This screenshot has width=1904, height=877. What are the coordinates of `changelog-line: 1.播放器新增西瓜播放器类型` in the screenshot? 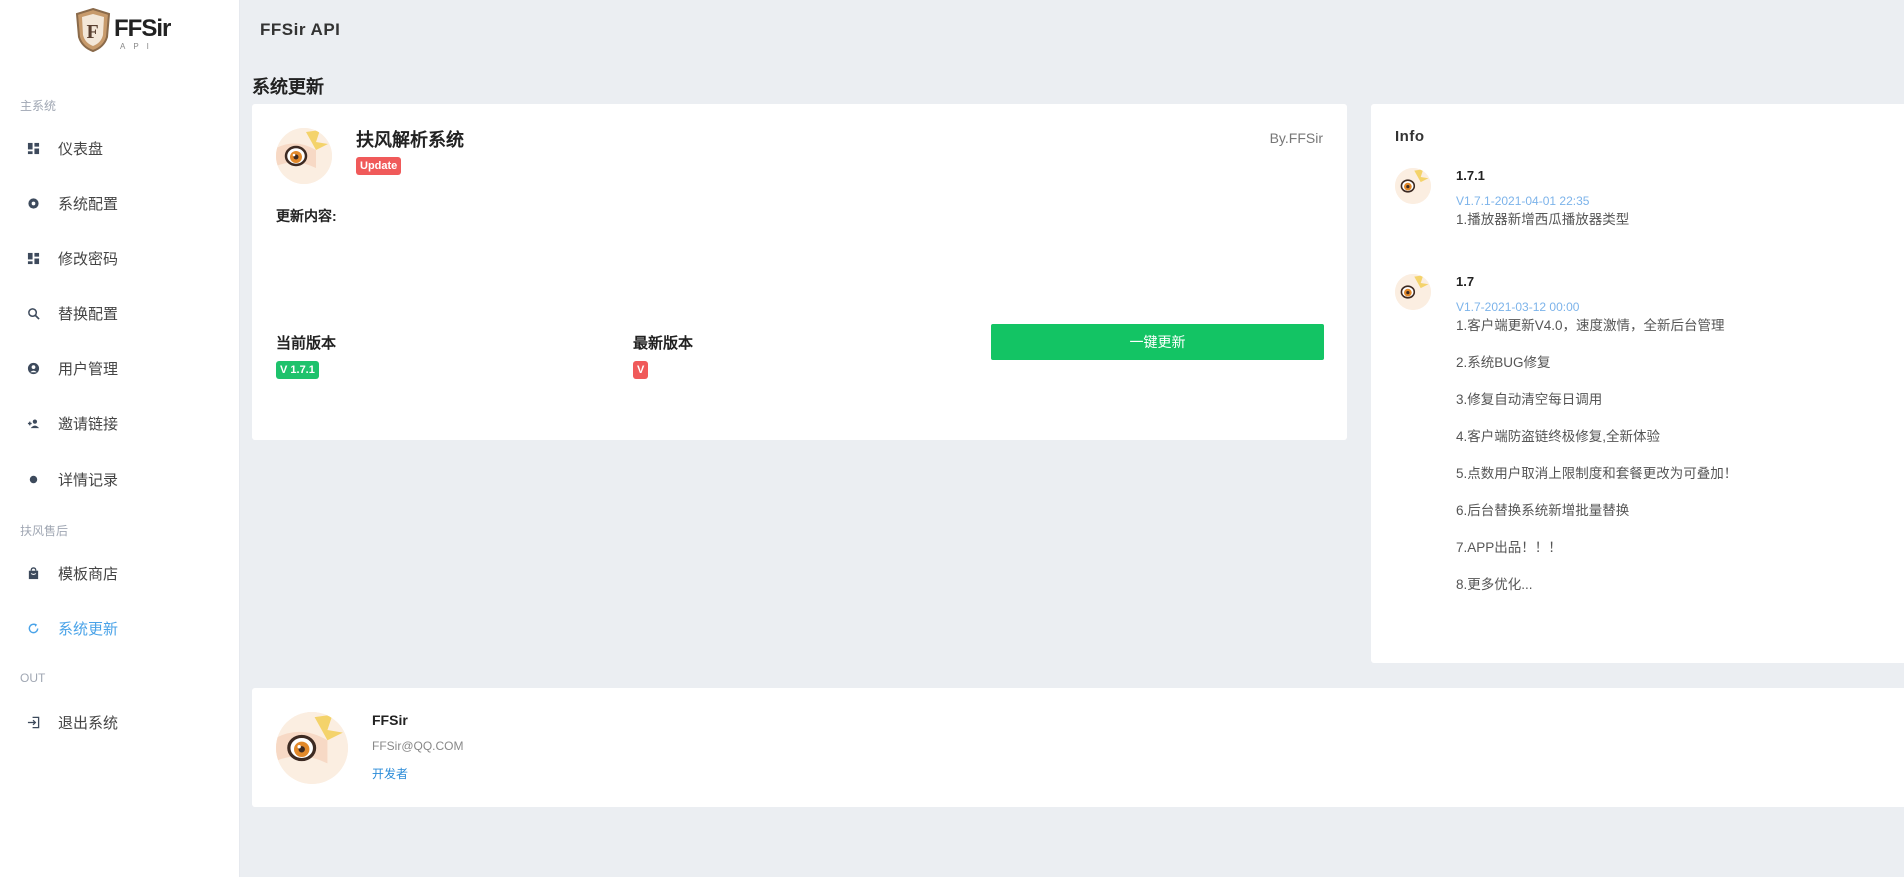 It's located at (1543, 219).